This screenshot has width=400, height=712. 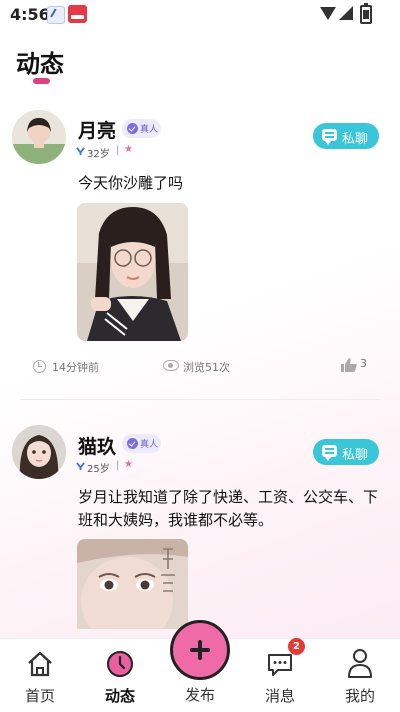 What do you see at coordinates (41, 81) in the screenshot?
I see `title-underline` at bounding box center [41, 81].